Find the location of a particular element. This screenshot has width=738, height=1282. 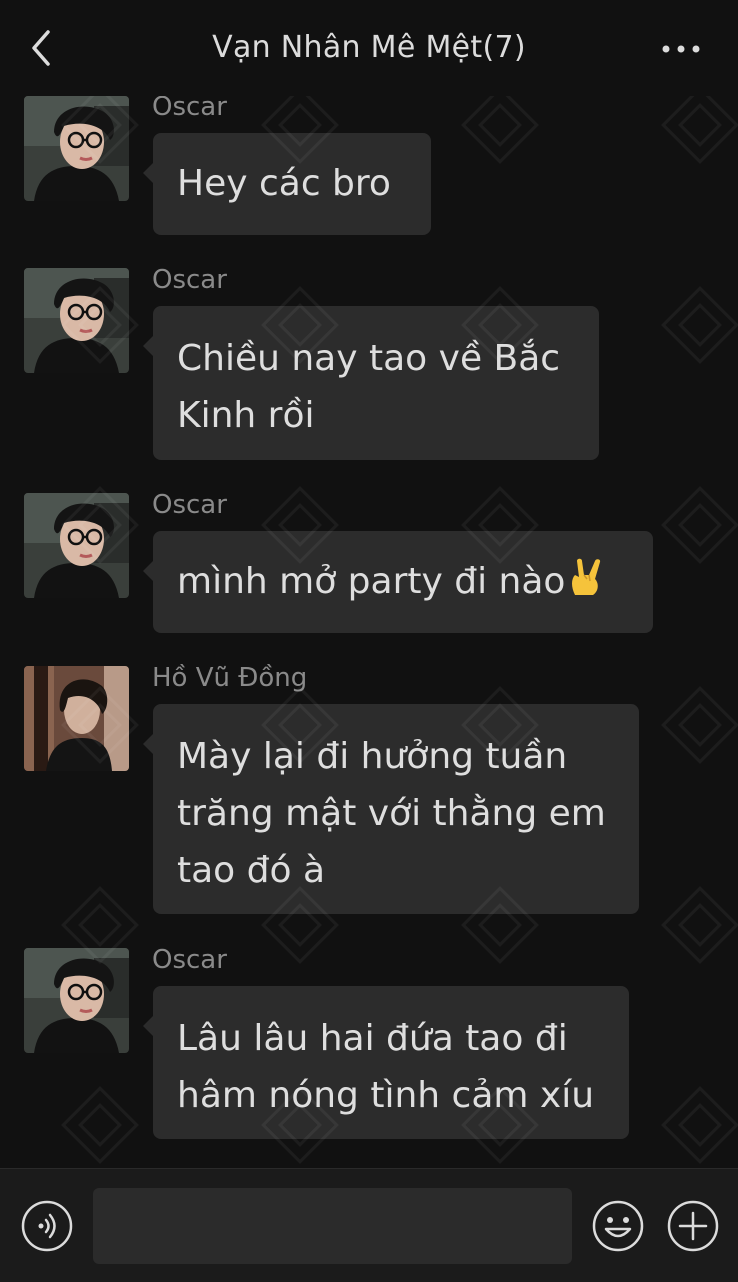

message-bubble: Chiều nay tao về Bắc Kinh rồi is located at coordinates (371, 383).